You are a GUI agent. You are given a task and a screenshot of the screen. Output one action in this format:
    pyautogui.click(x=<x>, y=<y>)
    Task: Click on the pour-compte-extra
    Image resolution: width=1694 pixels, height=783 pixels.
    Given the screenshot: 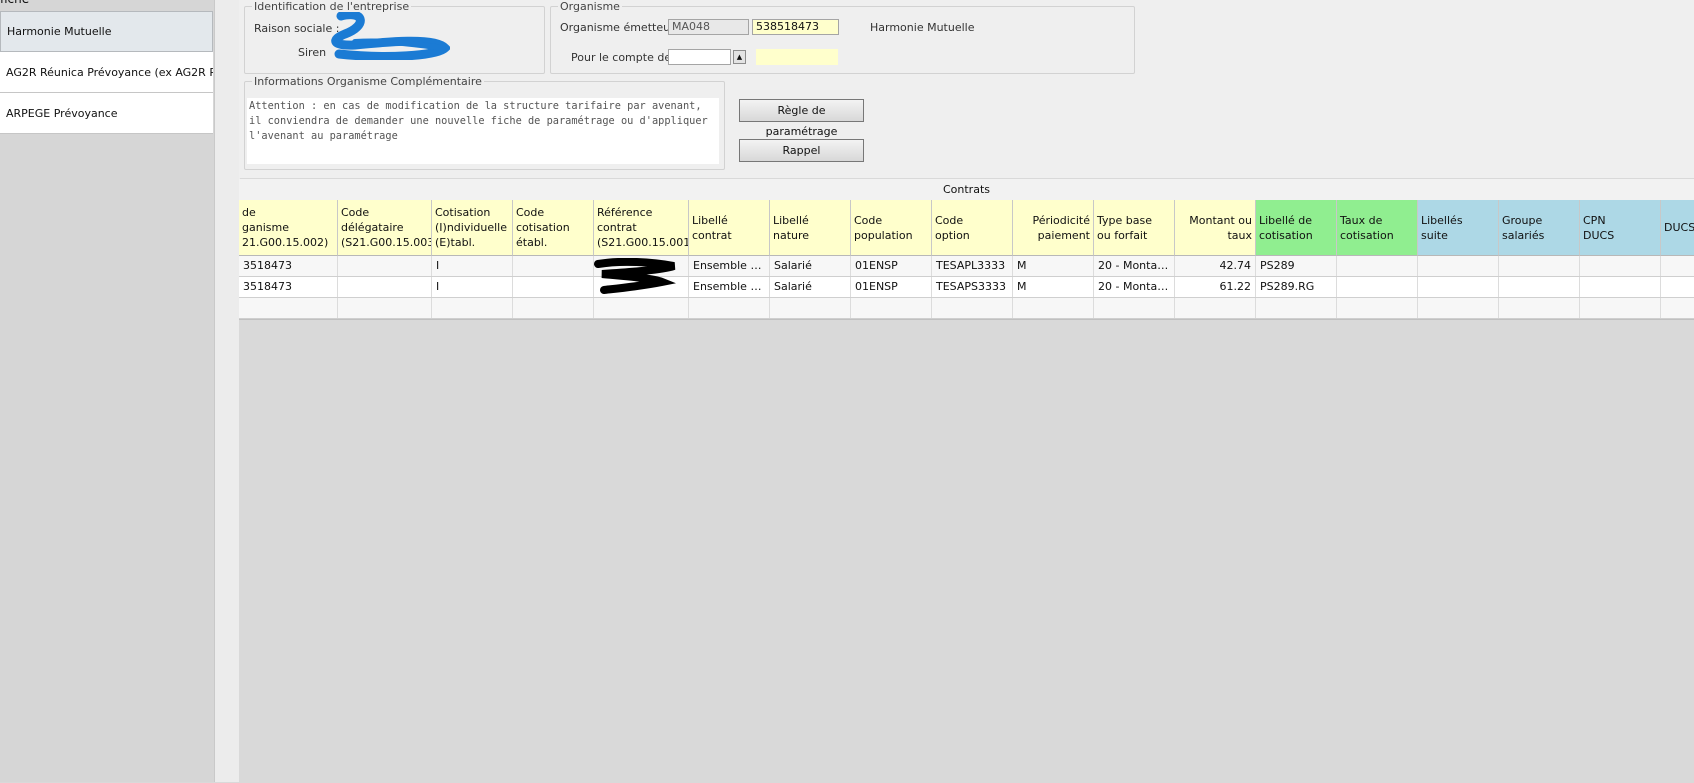 What is the action you would take?
    pyautogui.click(x=797, y=57)
    